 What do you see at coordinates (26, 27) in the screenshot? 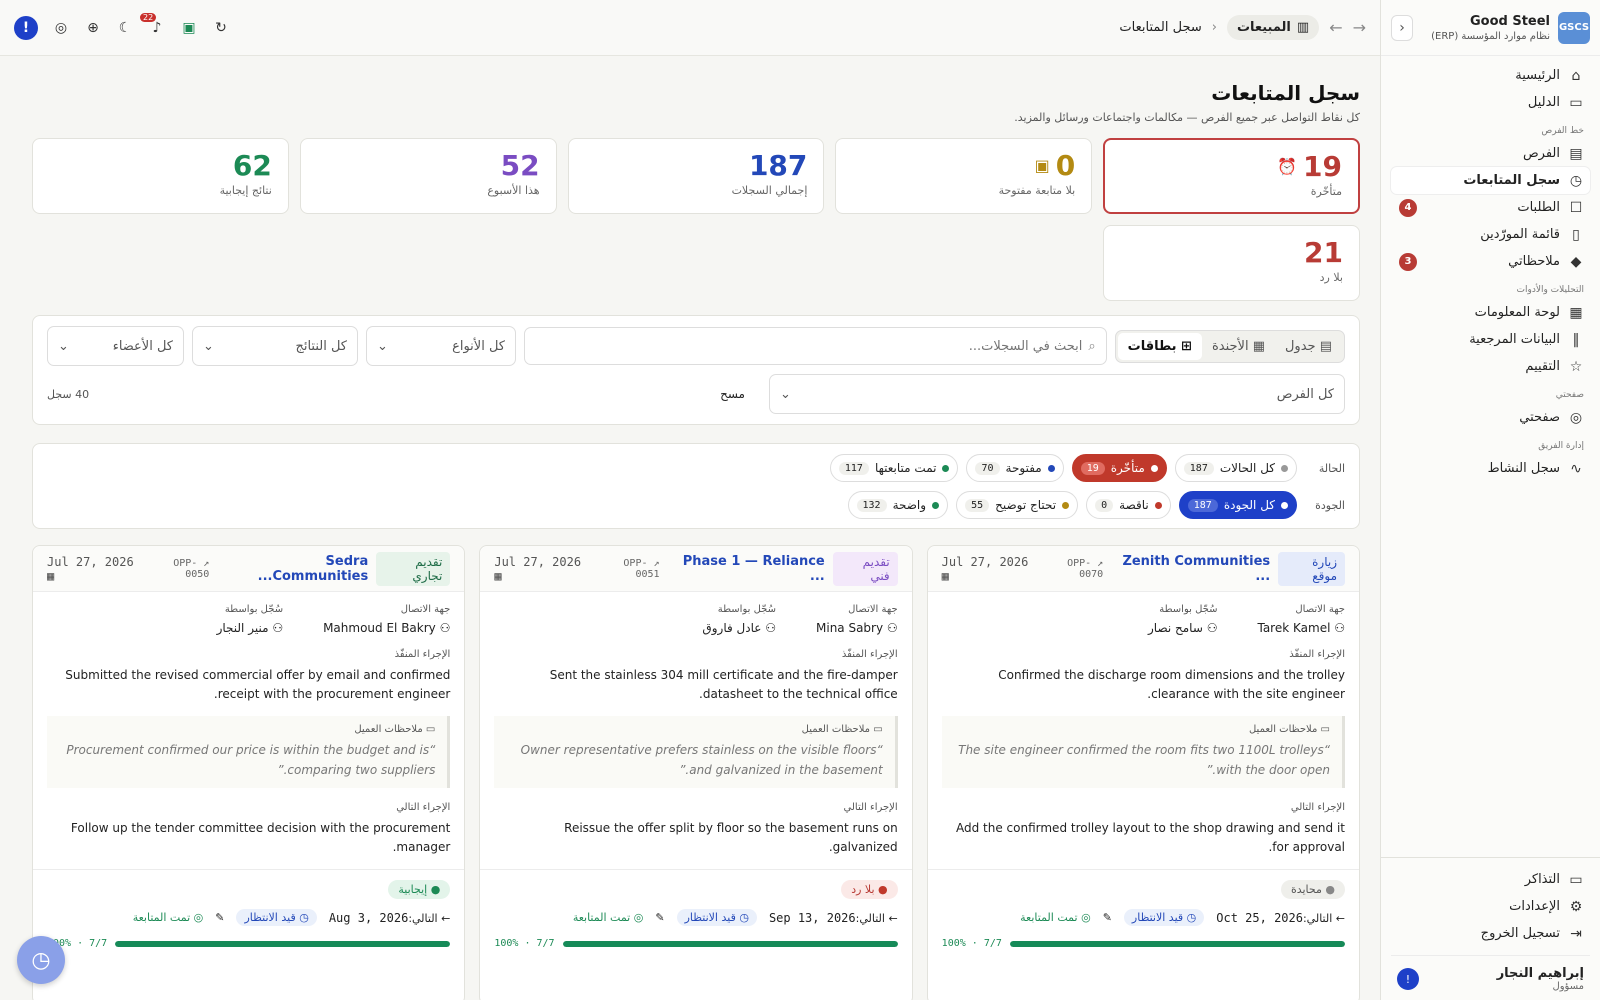
I see `alert-icon: !` at bounding box center [26, 27].